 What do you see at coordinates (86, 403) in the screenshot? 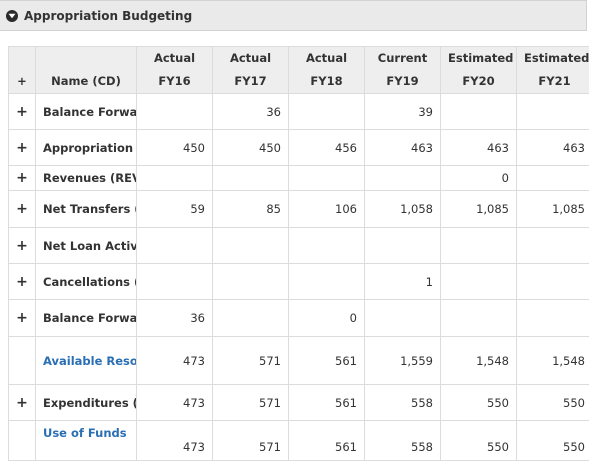
I see `row-name: Expenditures (EXP)` at bounding box center [86, 403].